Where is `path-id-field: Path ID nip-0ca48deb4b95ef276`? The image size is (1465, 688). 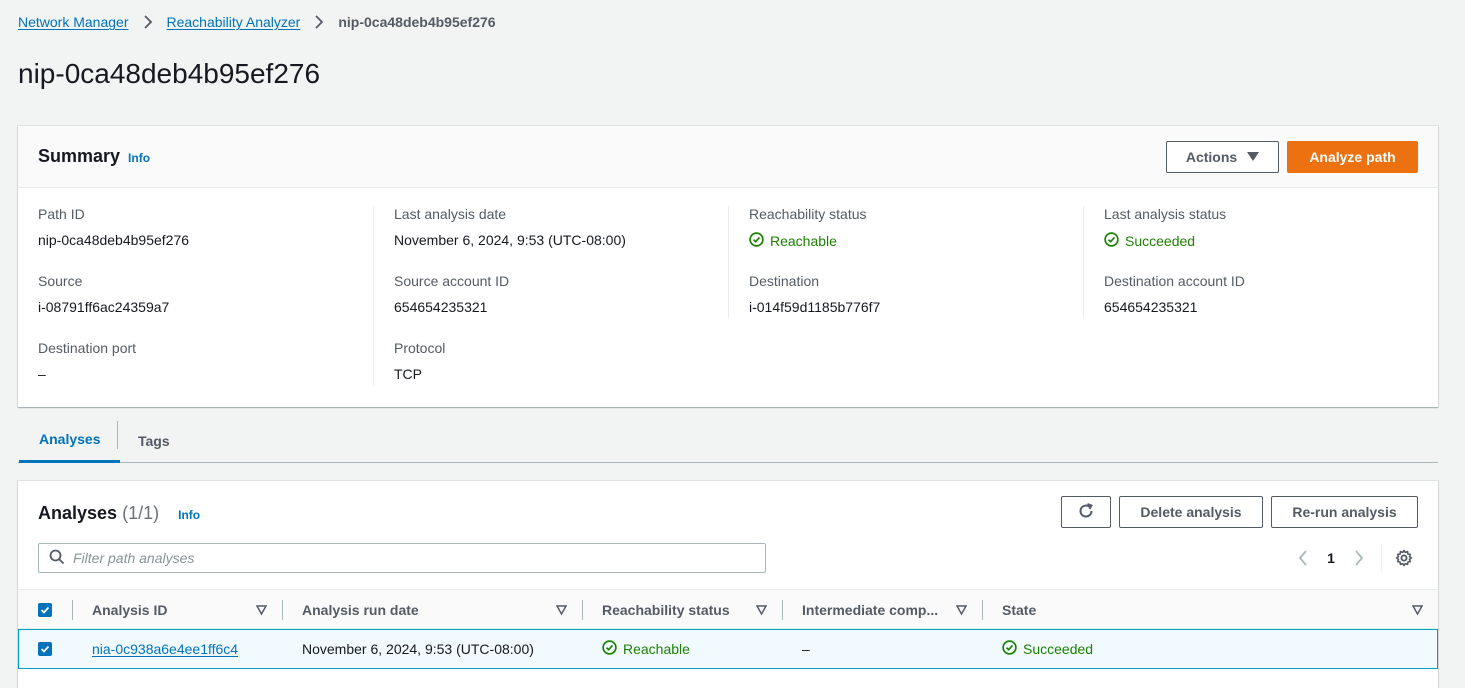 path-id-field: Path ID nip-0ca48deb4b95ef276 is located at coordinates (205, 227).